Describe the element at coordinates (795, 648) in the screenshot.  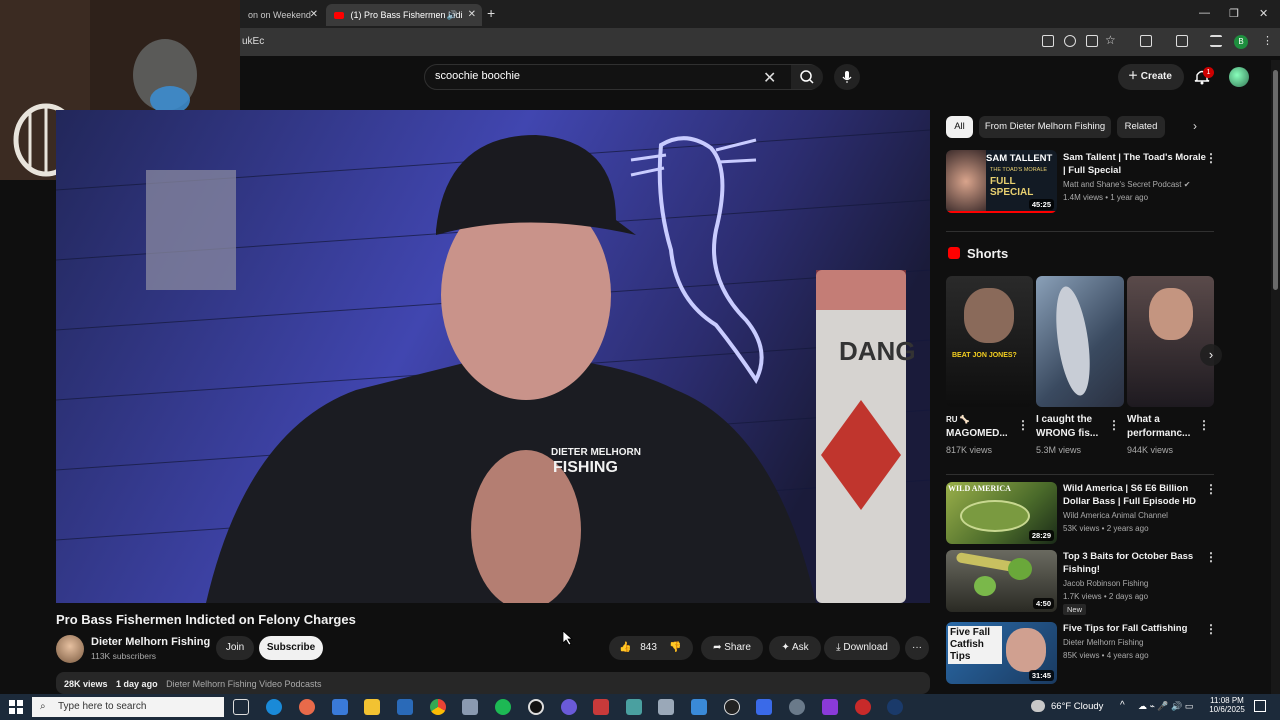
I see `ask-button: ✦ Ask` at that location.